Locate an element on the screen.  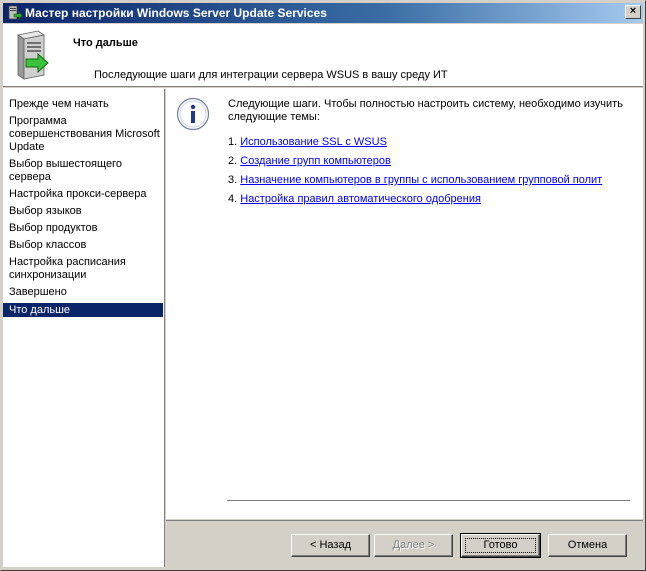
step-finished: Завершено is located at coordinates (83, 292).